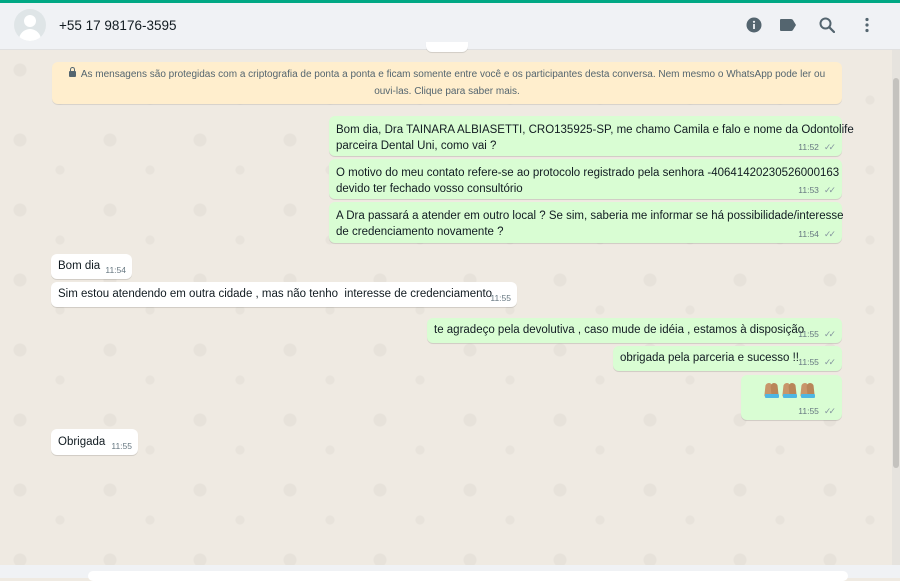 The image size is (900, 581). I want to click on scrollbar-thumb, so click(896, 273).